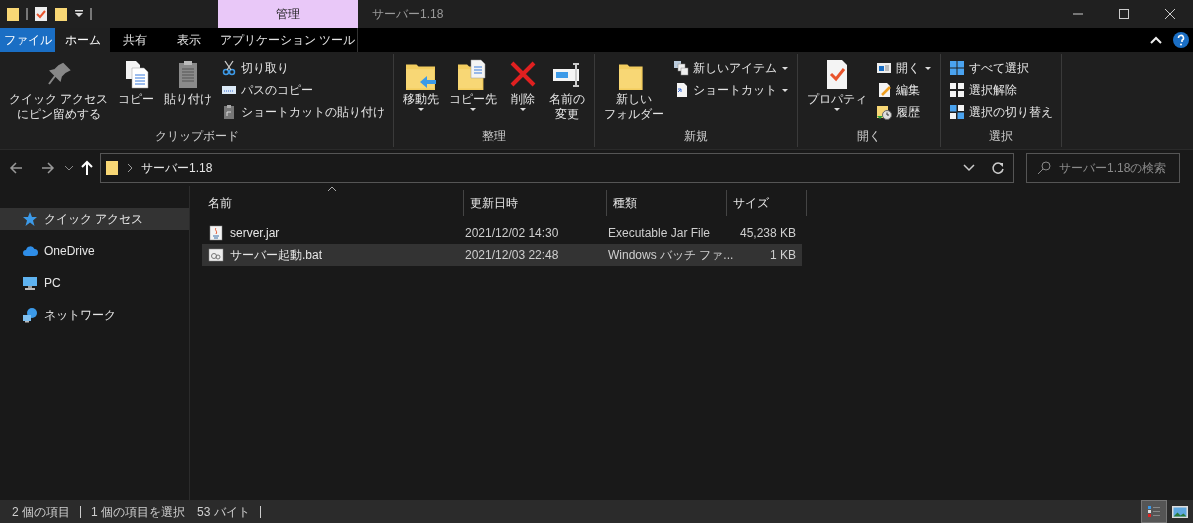  Describe the element at coordinates (30, 283) in the screenshot. I see `monitor-icon` at that location.